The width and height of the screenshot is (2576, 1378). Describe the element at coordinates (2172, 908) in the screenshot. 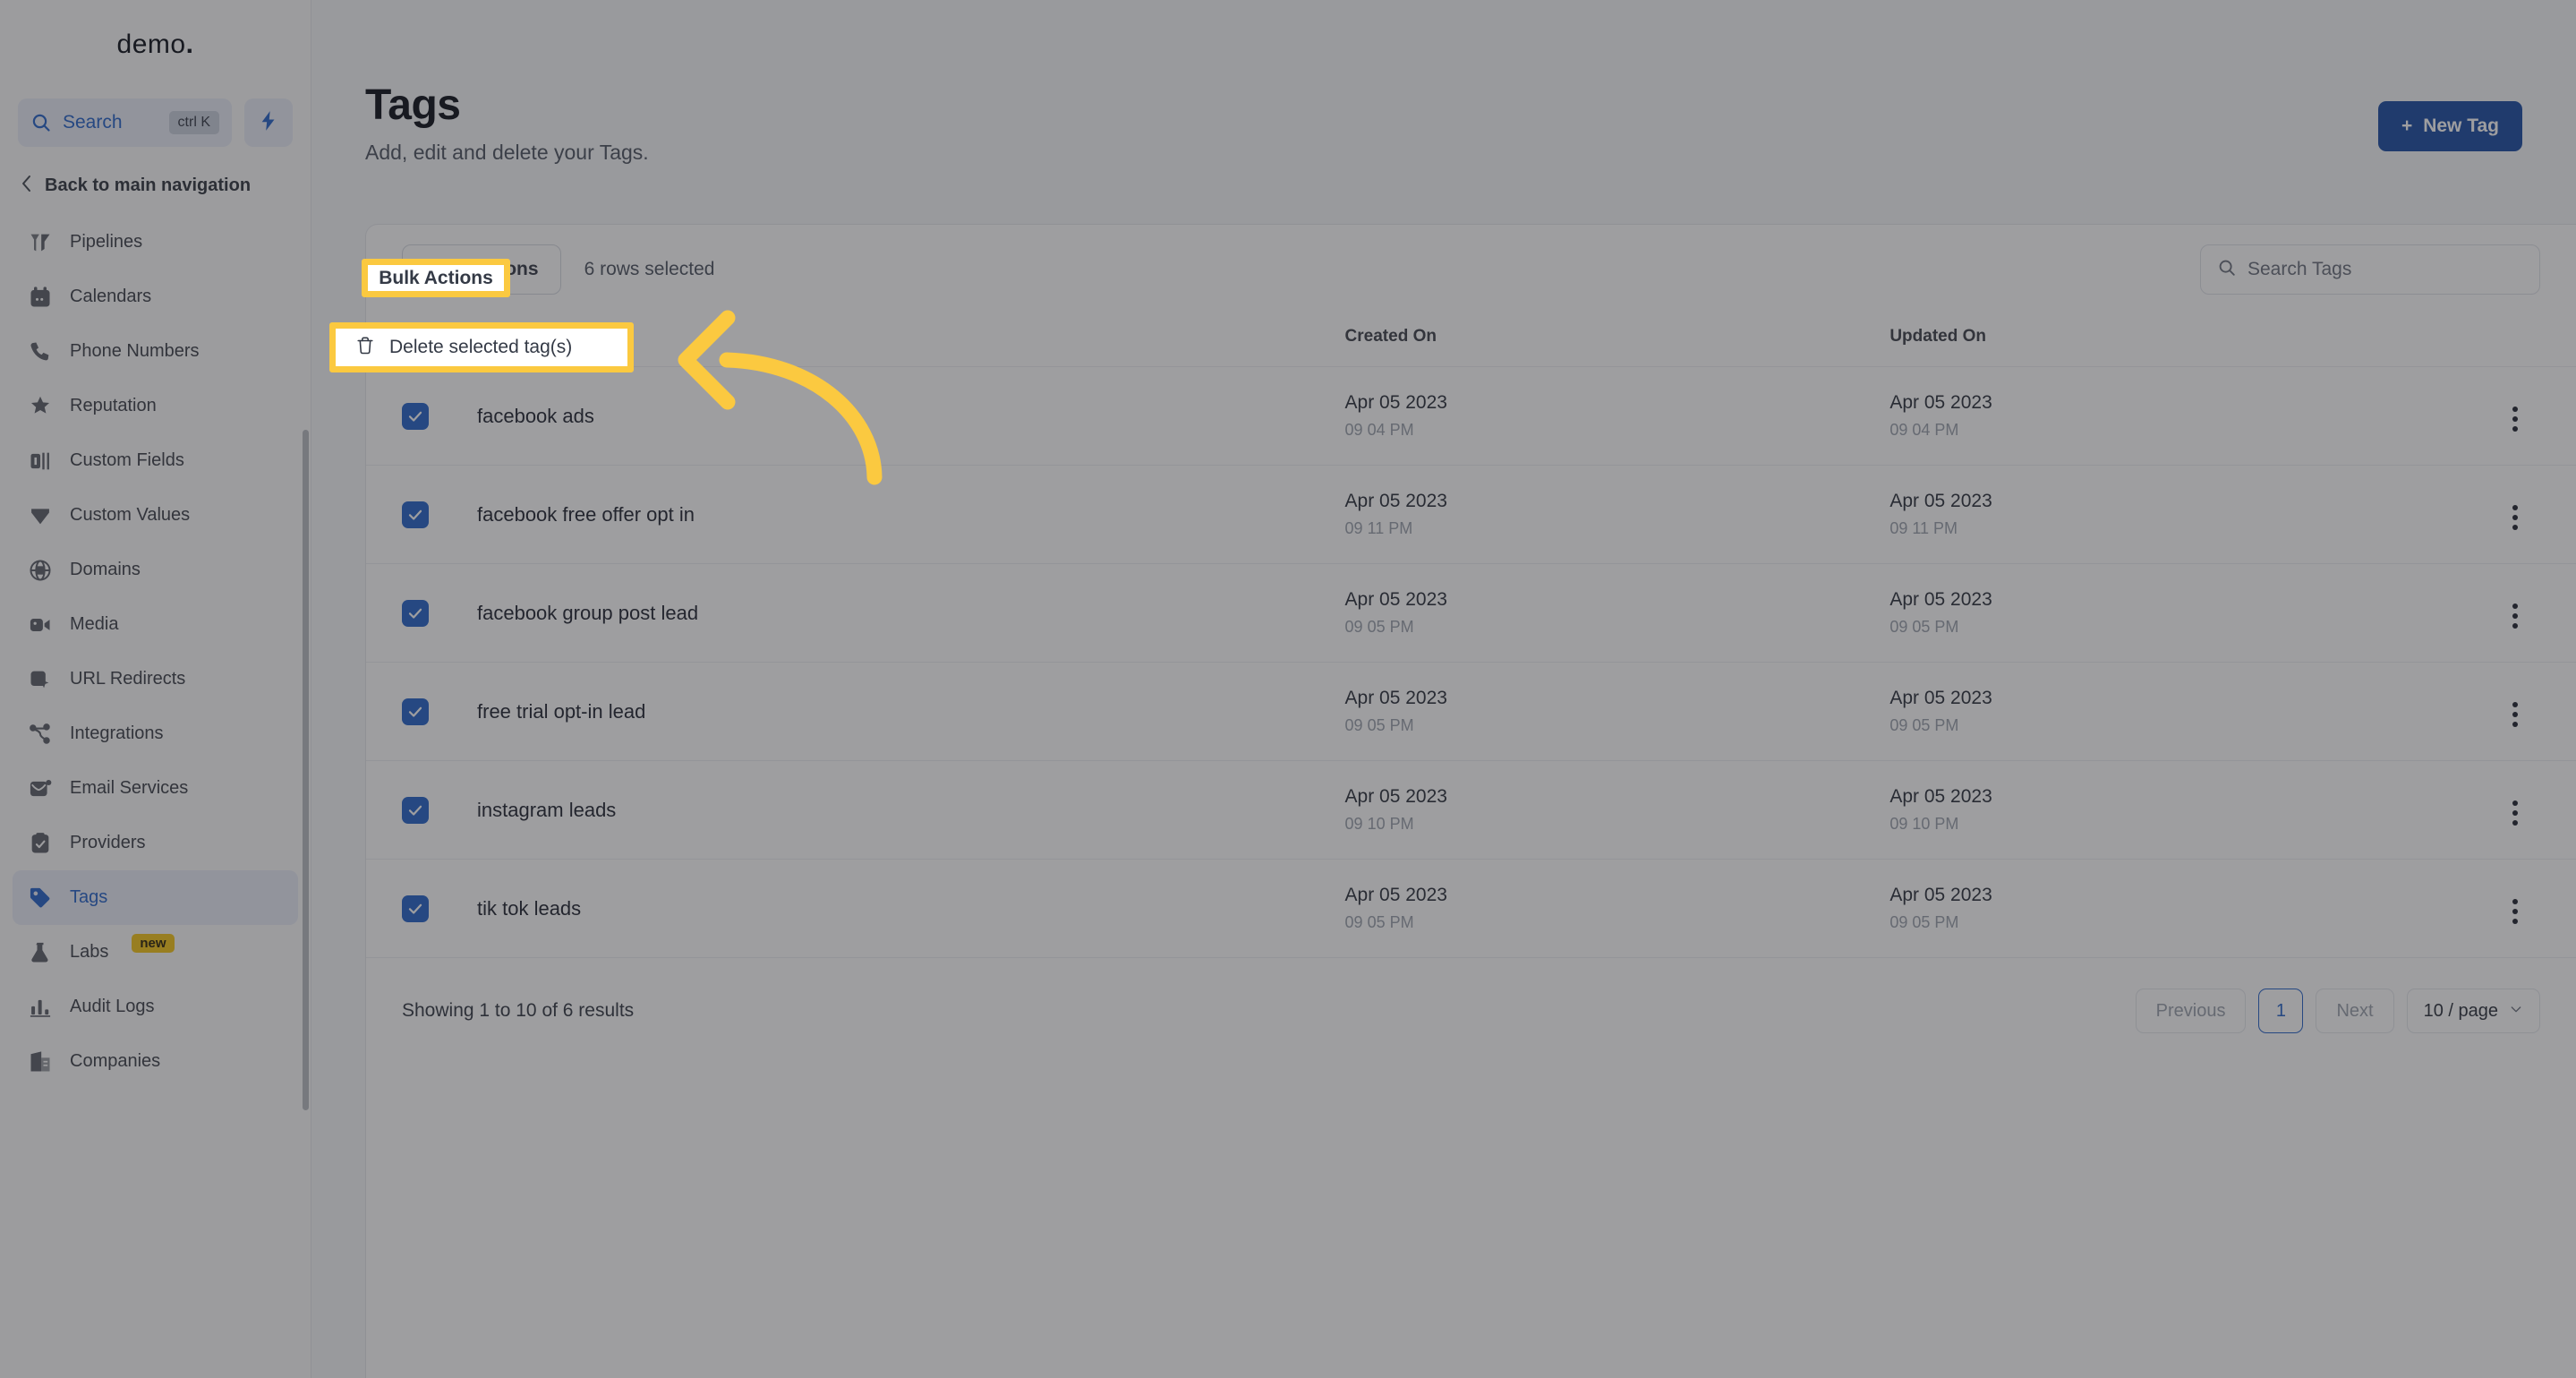

I see `updated-on-cell: Apr 05 2023 09 05 PM` at that location.